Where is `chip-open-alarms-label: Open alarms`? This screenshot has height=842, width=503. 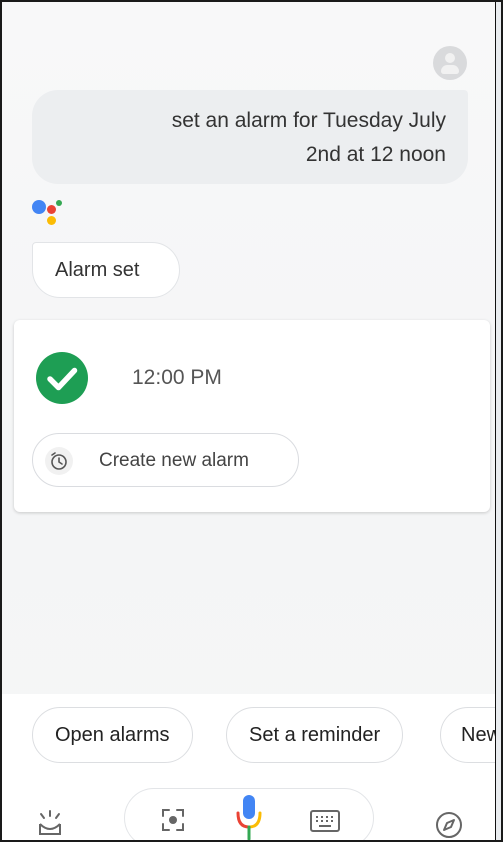 chip-open-alarms-label: Open alarms is located at coordinates (112, 735).